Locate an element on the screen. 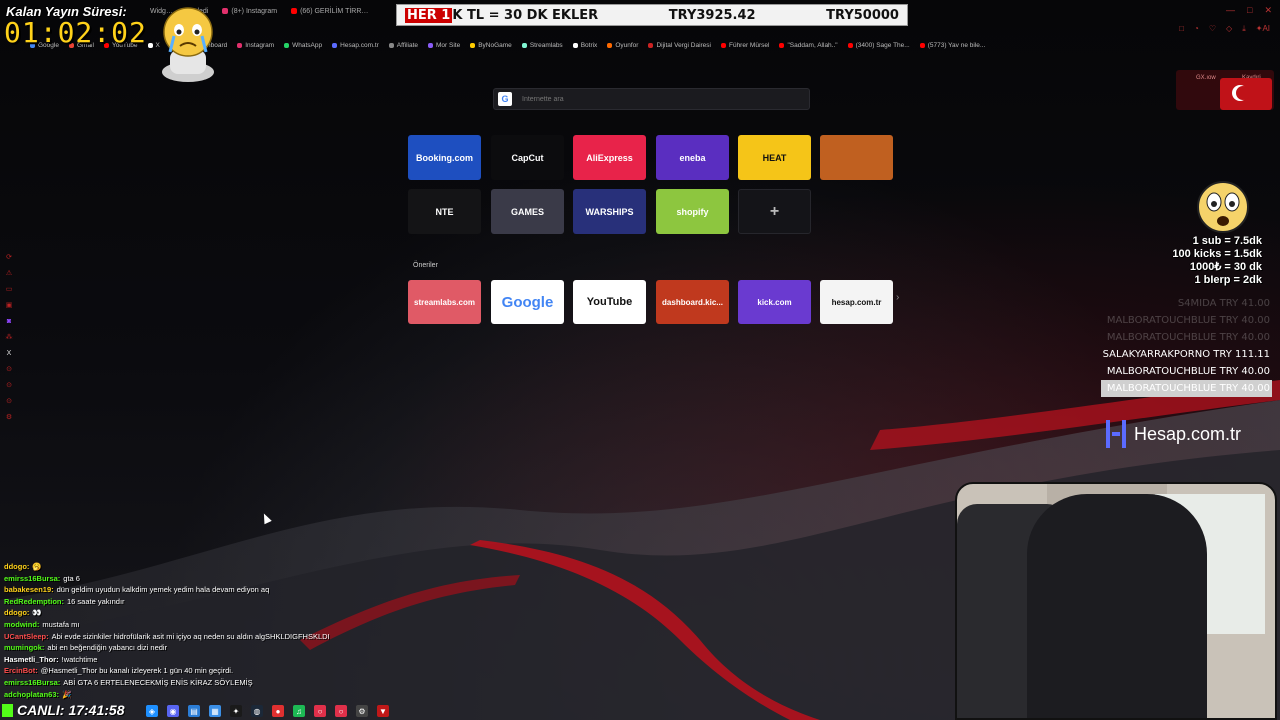 This screenshot has height=720, width=1280. app-icon: ▦ is located at coordinates (215, 711).